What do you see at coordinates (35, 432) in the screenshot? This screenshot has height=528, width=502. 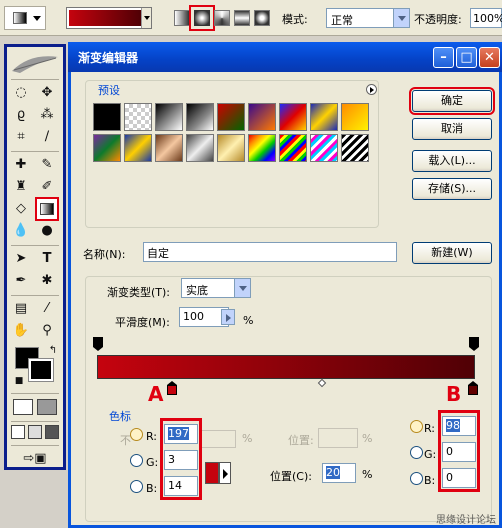 I see `screen-mode-full-menu-icon` at bounding box center [35, 432].